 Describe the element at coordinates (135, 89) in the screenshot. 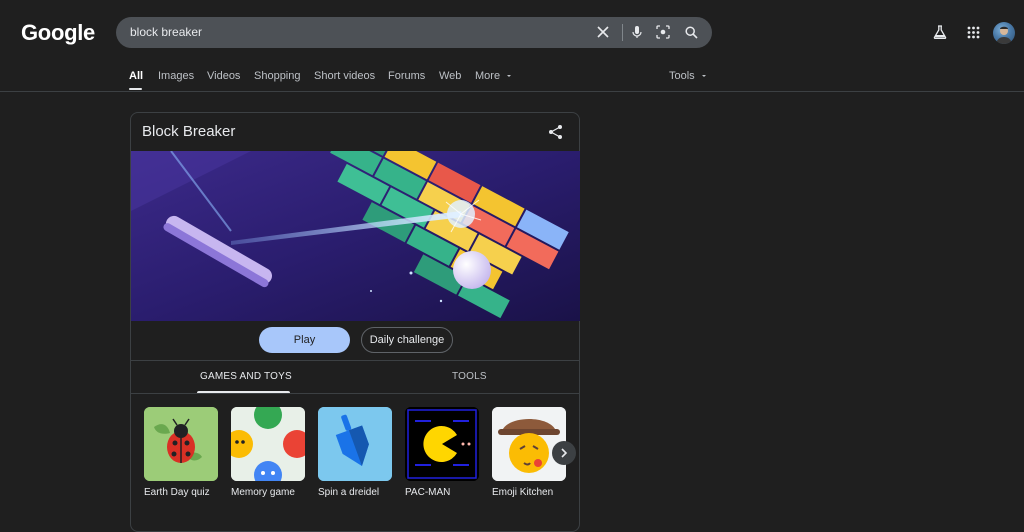

I see `active-tab-indicator` at that location.